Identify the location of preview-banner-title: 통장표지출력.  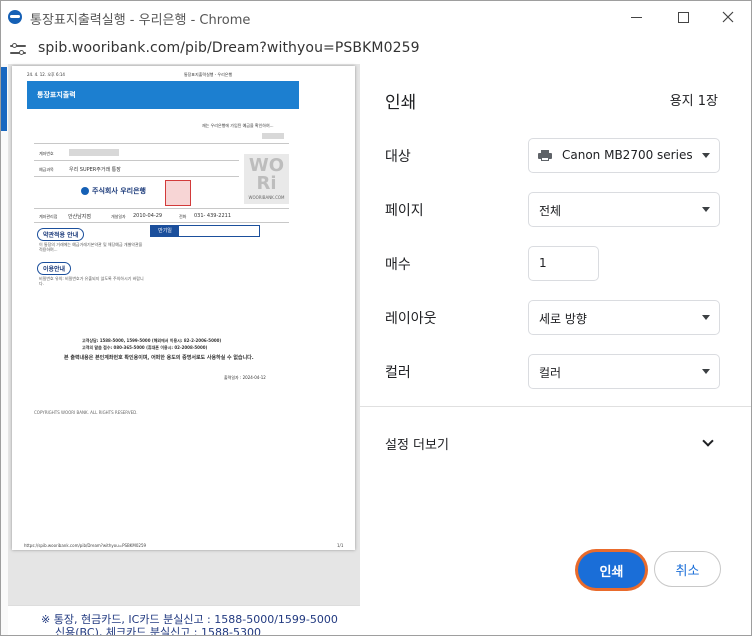
(56, 95).